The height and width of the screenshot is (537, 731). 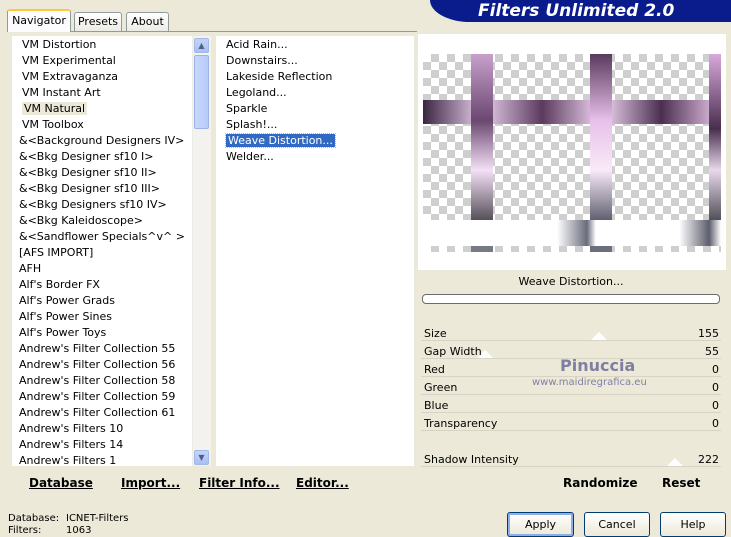 I want to click on category-item: Andrew's Filter Collection 58, so click(x=97, y=381).